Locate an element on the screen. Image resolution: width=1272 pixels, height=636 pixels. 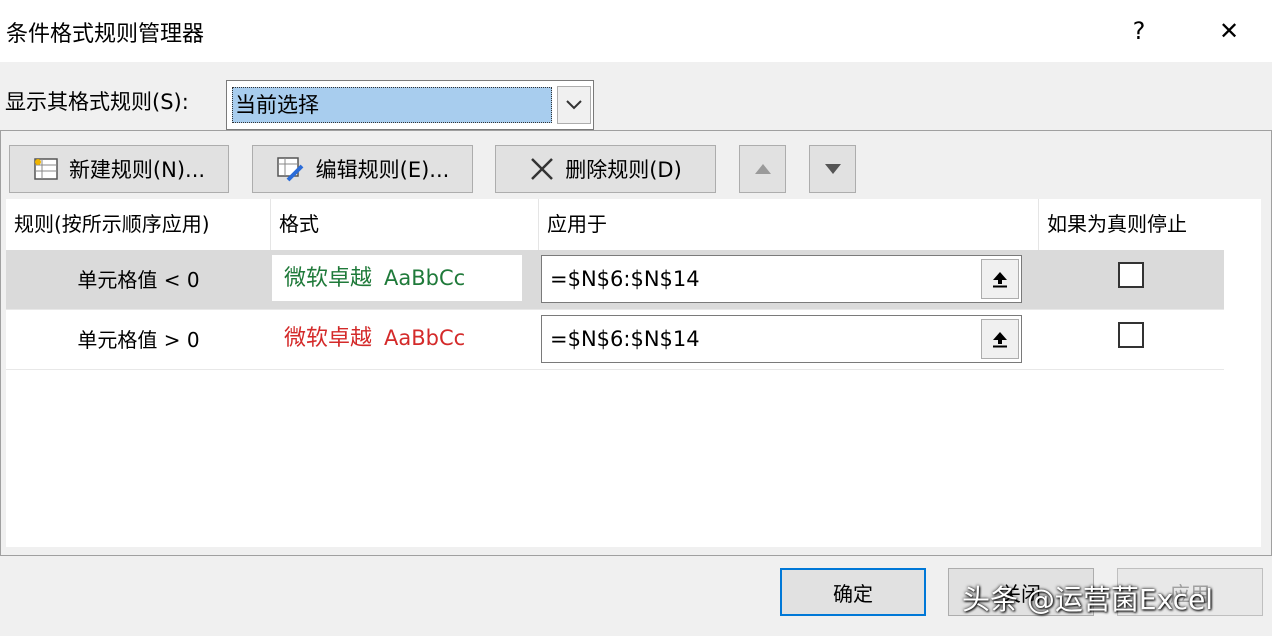
help-icon: ? is located at coordinates (1139, 31).